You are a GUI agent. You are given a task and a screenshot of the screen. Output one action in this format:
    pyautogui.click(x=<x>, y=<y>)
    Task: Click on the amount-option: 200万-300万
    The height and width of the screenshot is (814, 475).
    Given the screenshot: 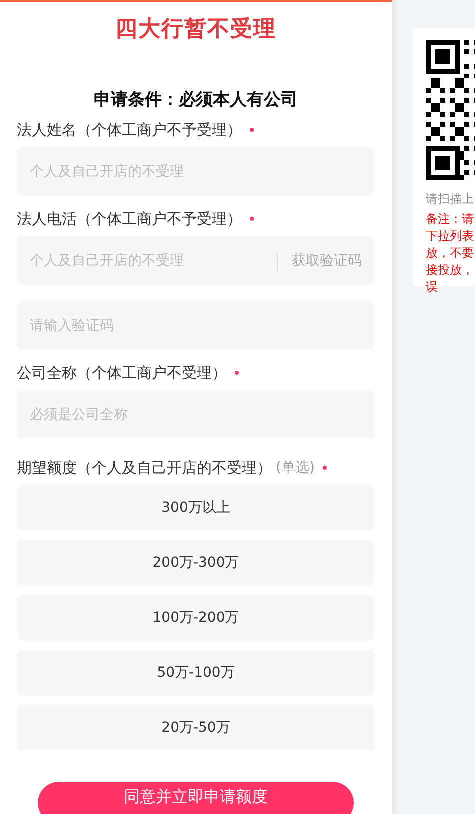 What is the action you would take?
    pyautogui.click(x=196, y=563)
    